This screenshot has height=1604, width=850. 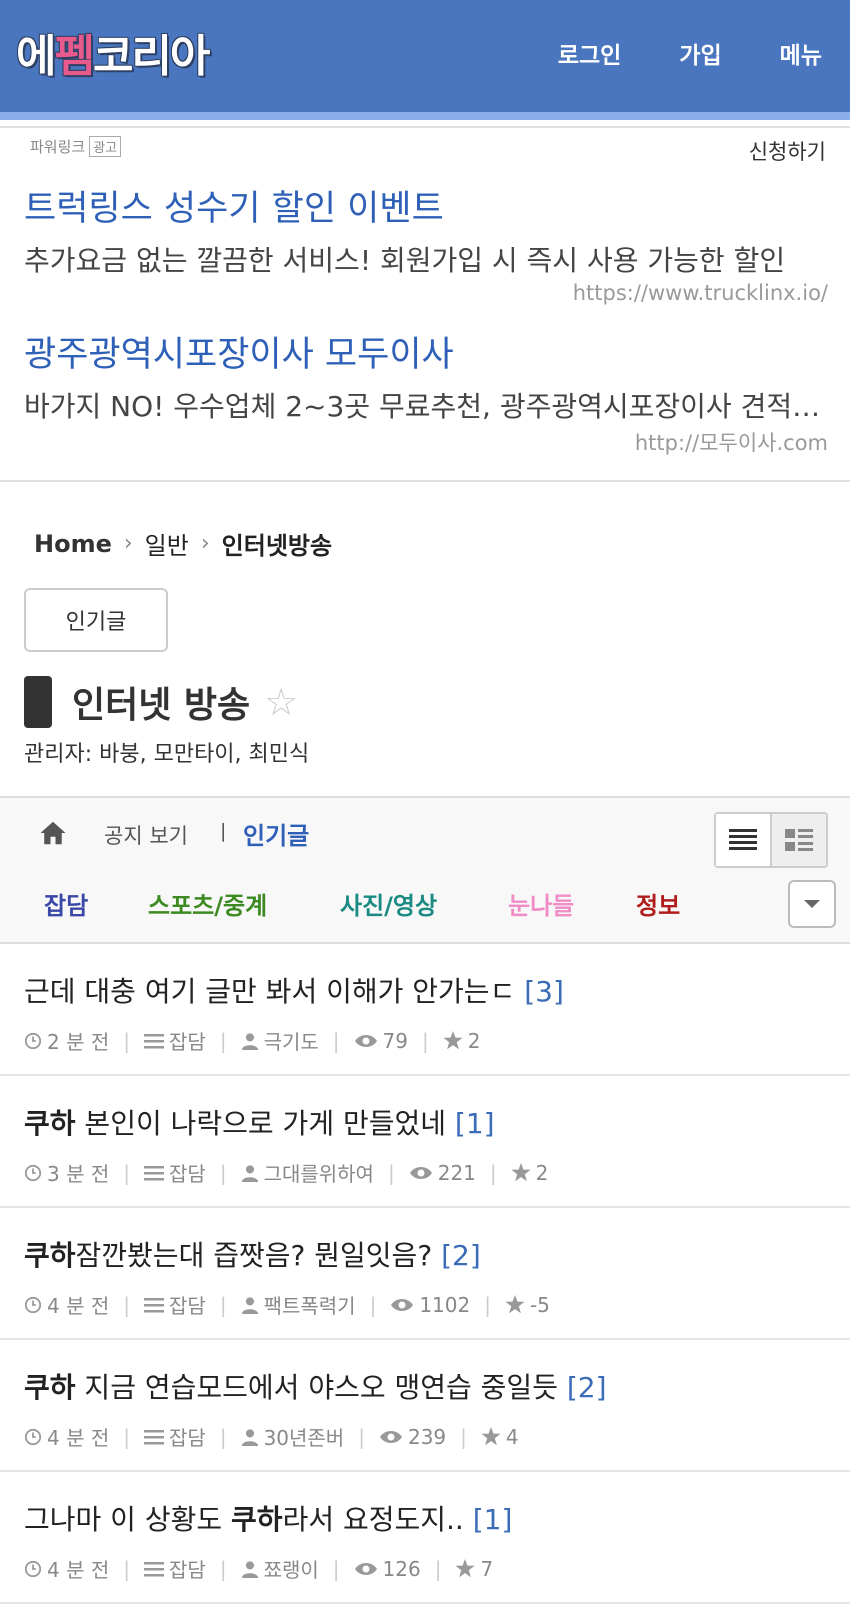 What do you see at coordinates (291, 1568) in the screenshot?
I see `post-author: 쬬랭이` at bounding box center [291, 1568].